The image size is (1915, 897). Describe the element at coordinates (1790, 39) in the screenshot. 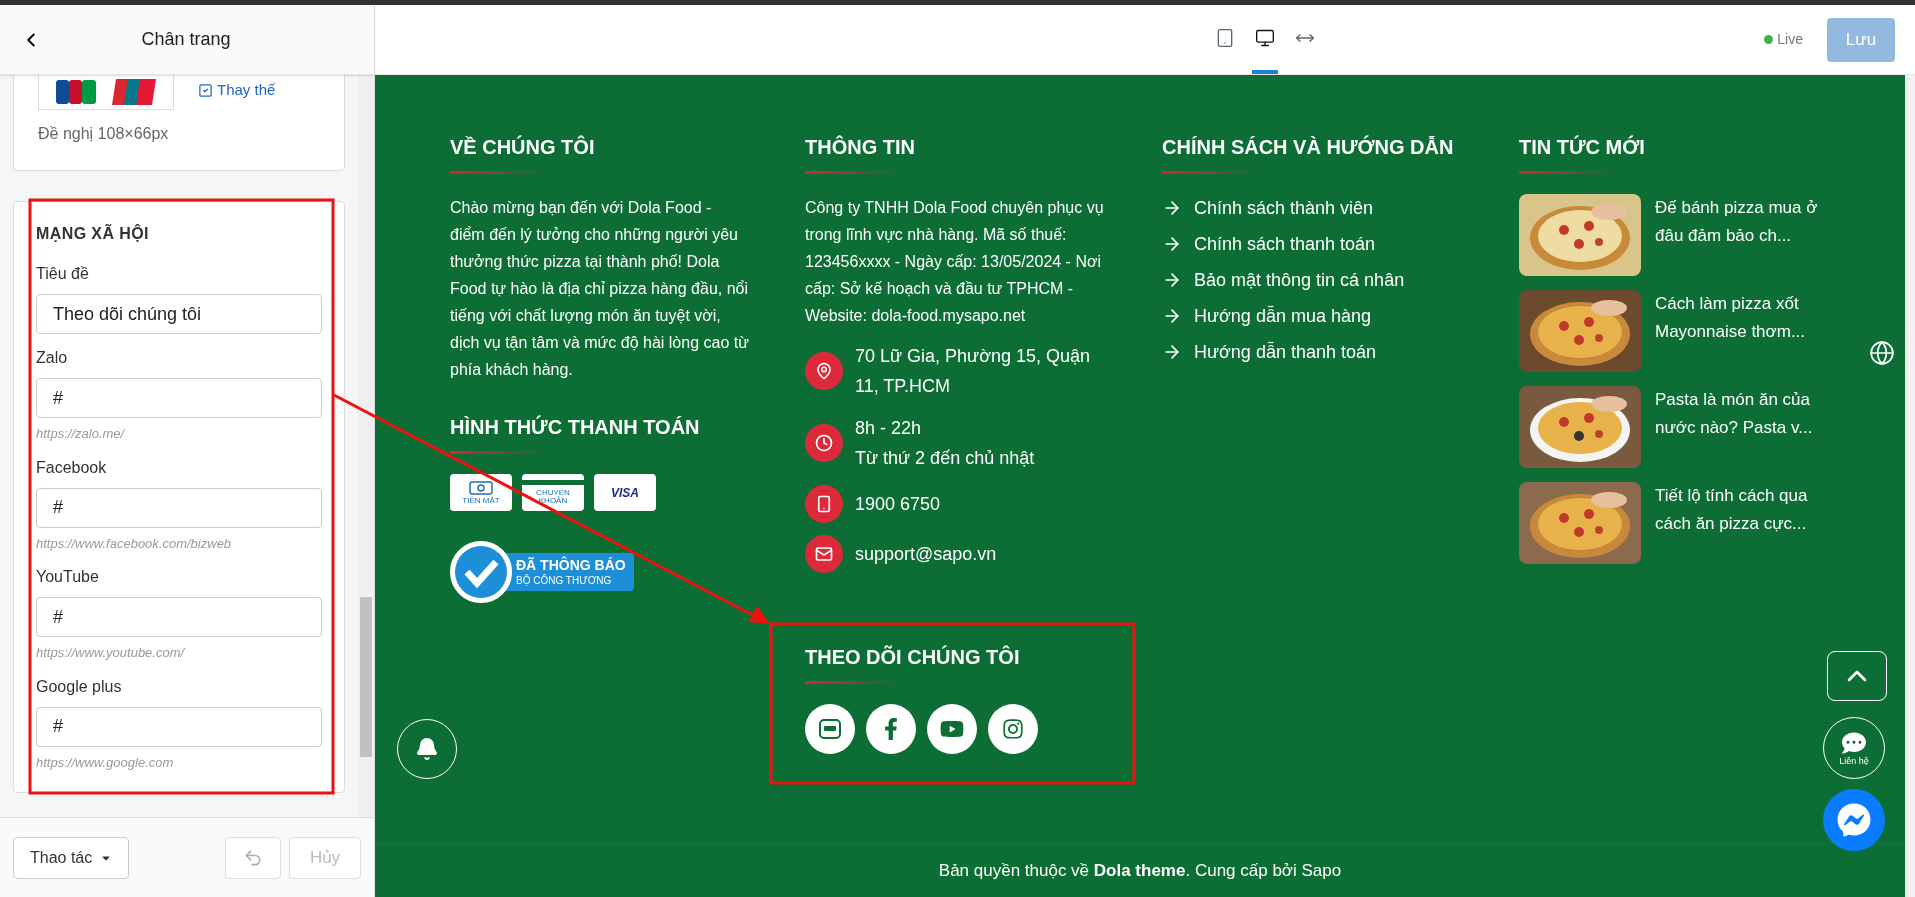

I see `status-label: Live` at that location.